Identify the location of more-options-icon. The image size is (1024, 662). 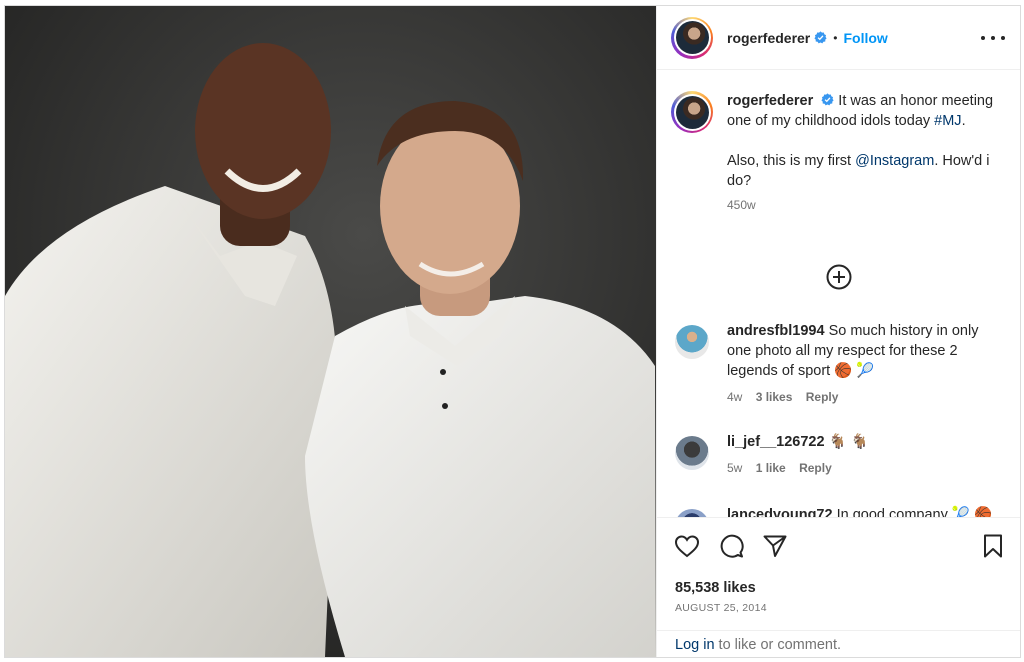
(993, 38).